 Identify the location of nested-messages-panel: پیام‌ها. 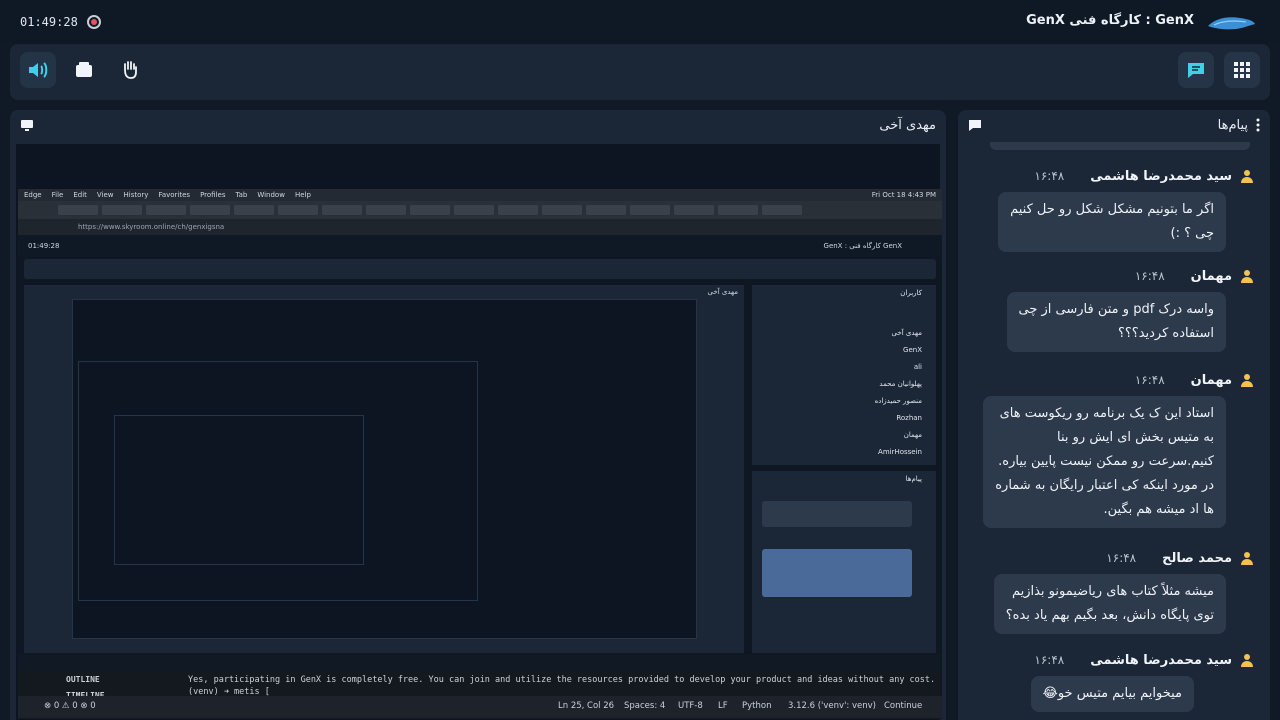
(844, 562).